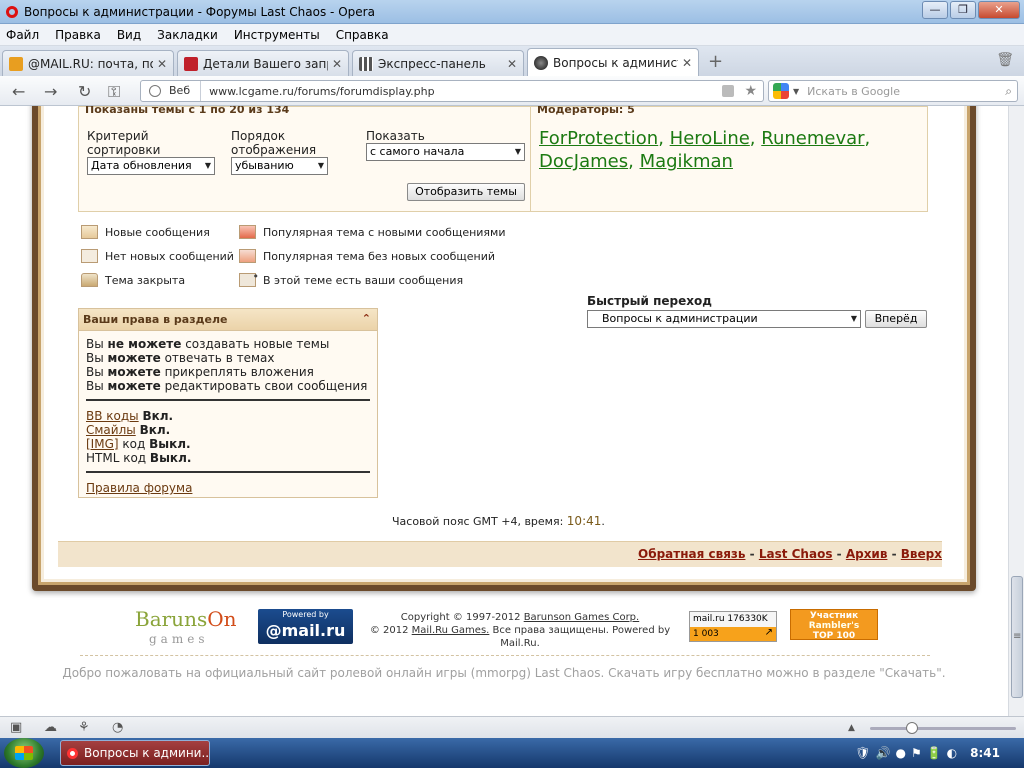 The image size is (1024, 768). I want to click on trash-icon: 🗑, so click(1005, 60).